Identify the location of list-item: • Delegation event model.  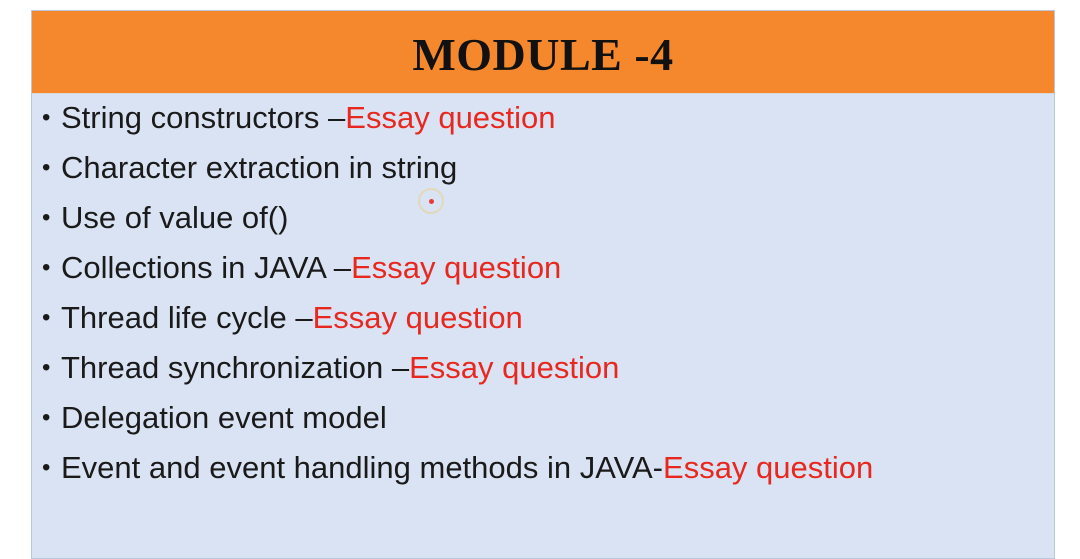
(457, 418).